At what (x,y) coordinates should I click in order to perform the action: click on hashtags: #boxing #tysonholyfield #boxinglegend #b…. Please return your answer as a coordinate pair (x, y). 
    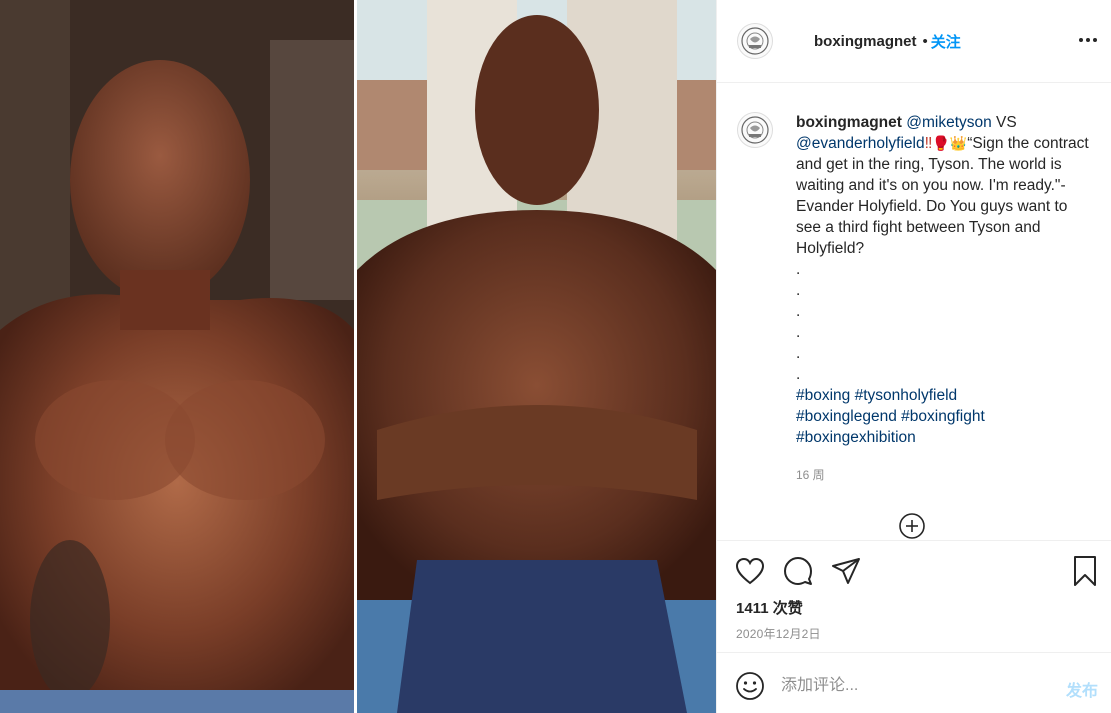
    Looking at the image, I should click on (946, 416).